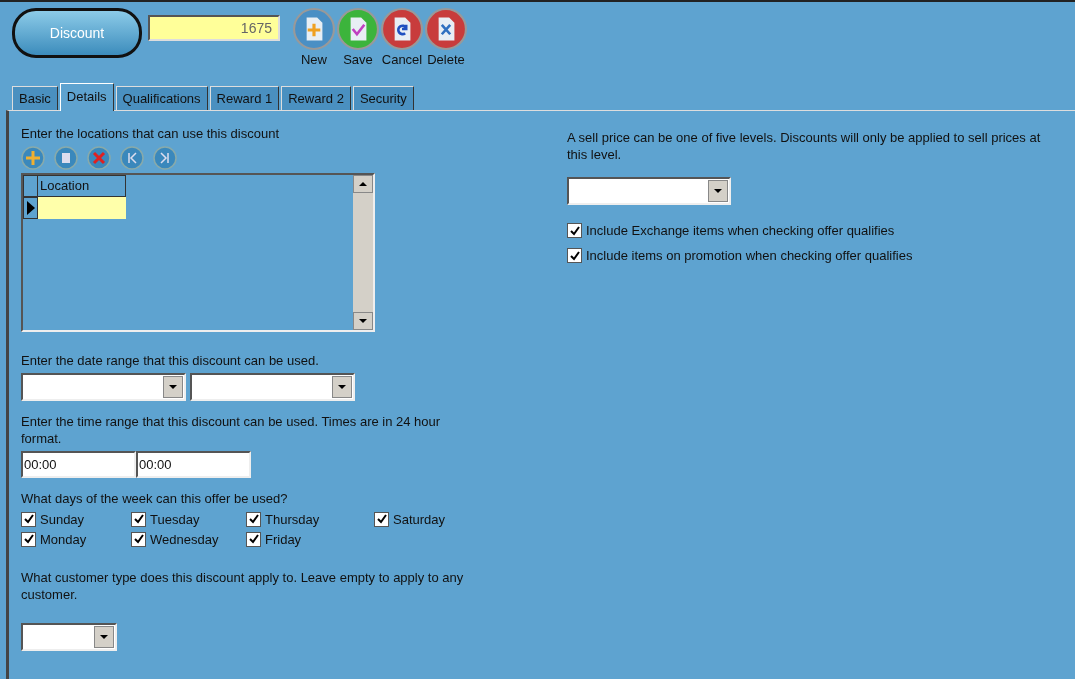 The image size is (1075, 679). Describe the element at coordinates (35, 98) in the screenshot. I see `tab: Basic` at that location.